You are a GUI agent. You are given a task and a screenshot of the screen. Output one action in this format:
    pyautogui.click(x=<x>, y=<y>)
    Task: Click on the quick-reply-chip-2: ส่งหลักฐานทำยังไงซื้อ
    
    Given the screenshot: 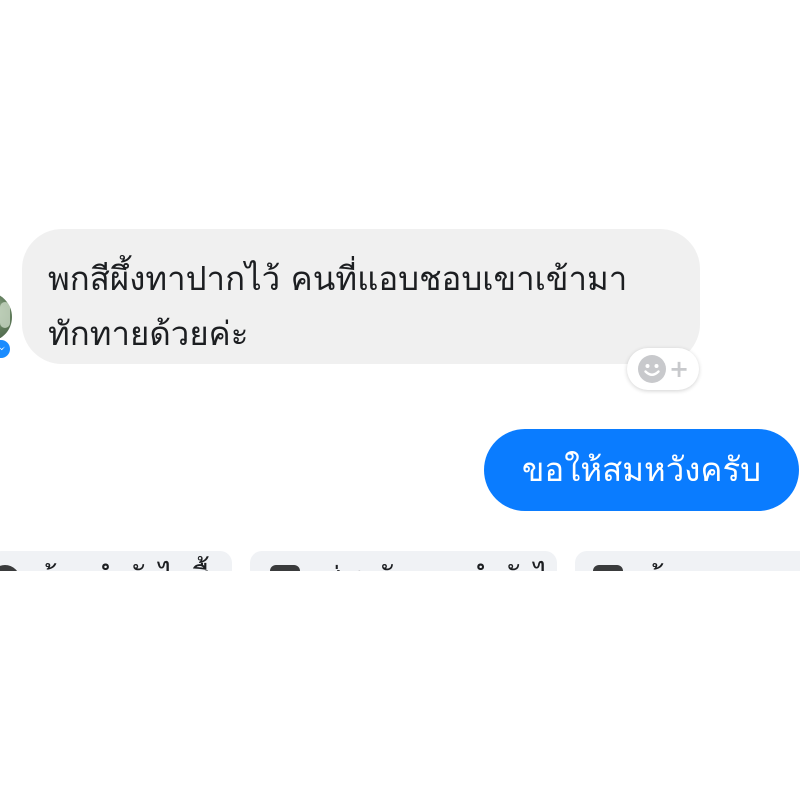 What is the action you would take?
    pyautogui.click(x=403, y=561)
    